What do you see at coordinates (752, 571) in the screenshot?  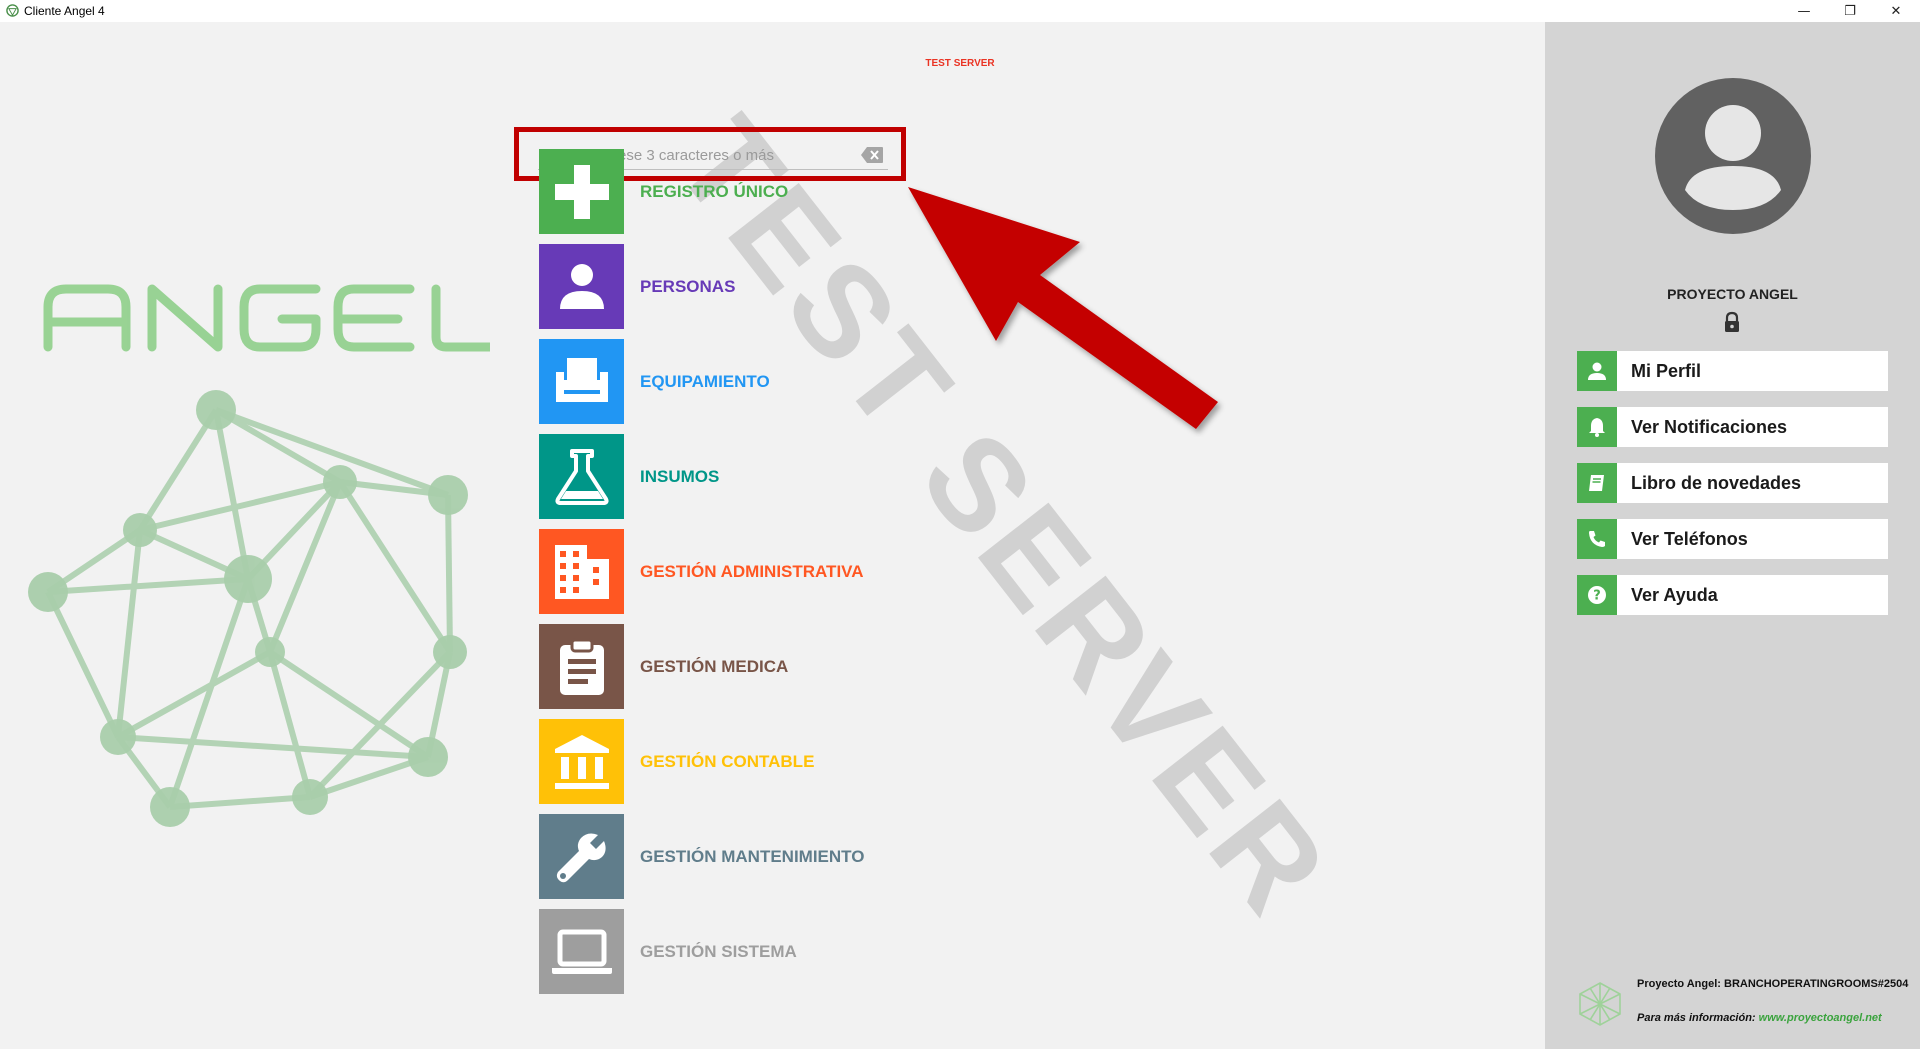 I see `module-label: GESTIÓN ADMINISTRATIVA` at bounding box center [752, 571].